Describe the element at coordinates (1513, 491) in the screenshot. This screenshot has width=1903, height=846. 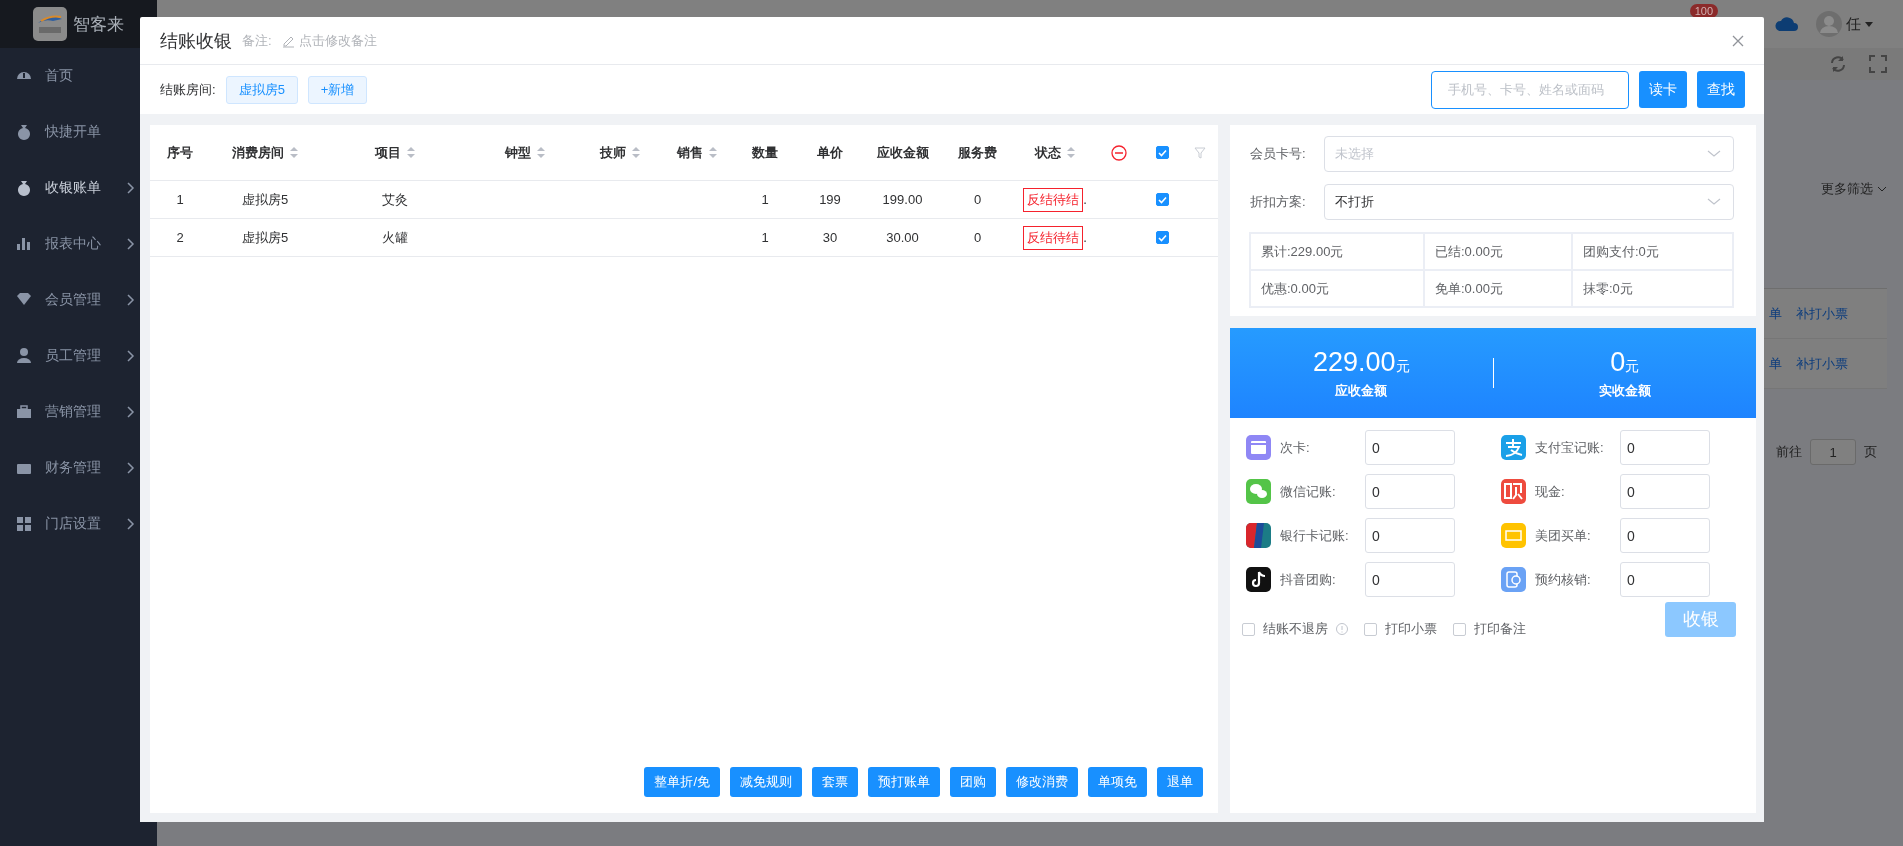
I see `cash-icon` at that location.